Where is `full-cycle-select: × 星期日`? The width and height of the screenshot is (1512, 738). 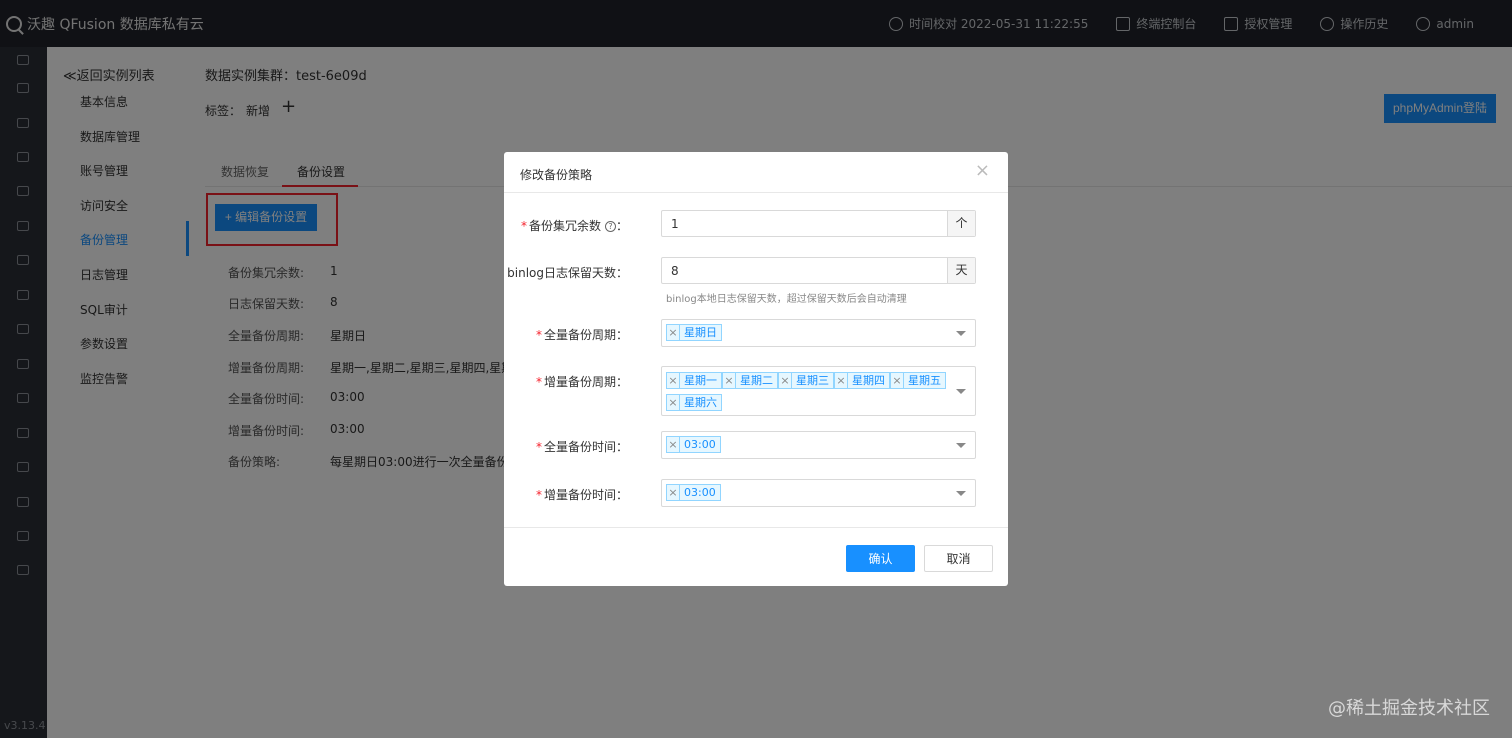 full-cycle-select: × 星期日 is located at coordinates (818, 333).